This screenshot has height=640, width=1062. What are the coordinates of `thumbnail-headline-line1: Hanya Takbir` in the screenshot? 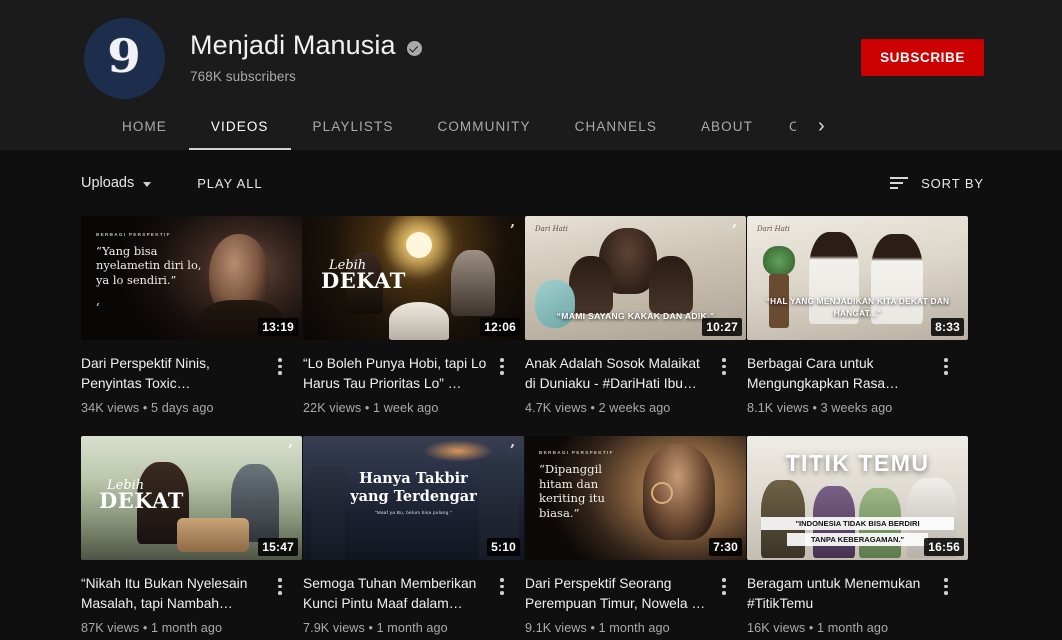 It's located at (413, 479).